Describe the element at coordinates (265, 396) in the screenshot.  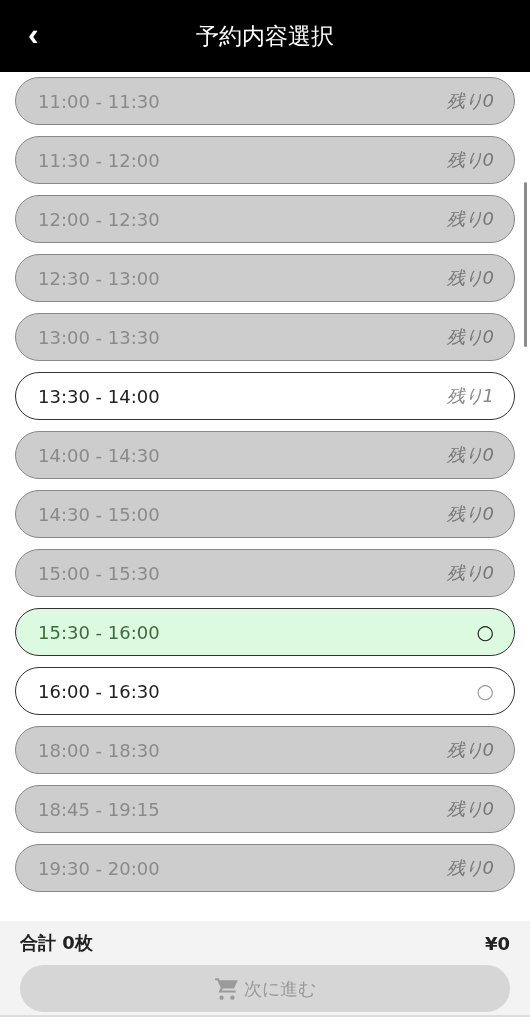
I see `time-slot: 13:30 - 14:00 残り1` at that location.